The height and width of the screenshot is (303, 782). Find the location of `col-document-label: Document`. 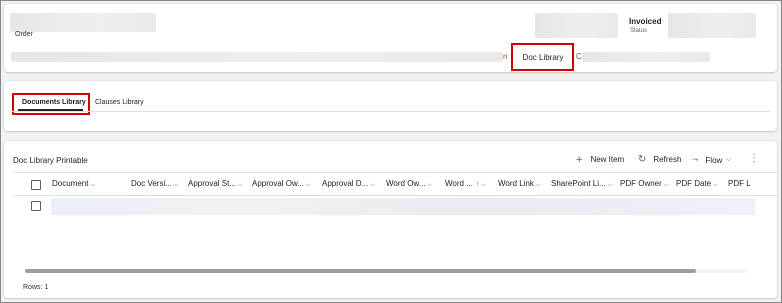

col-document-label: Document is located at coordinates (70, 183).